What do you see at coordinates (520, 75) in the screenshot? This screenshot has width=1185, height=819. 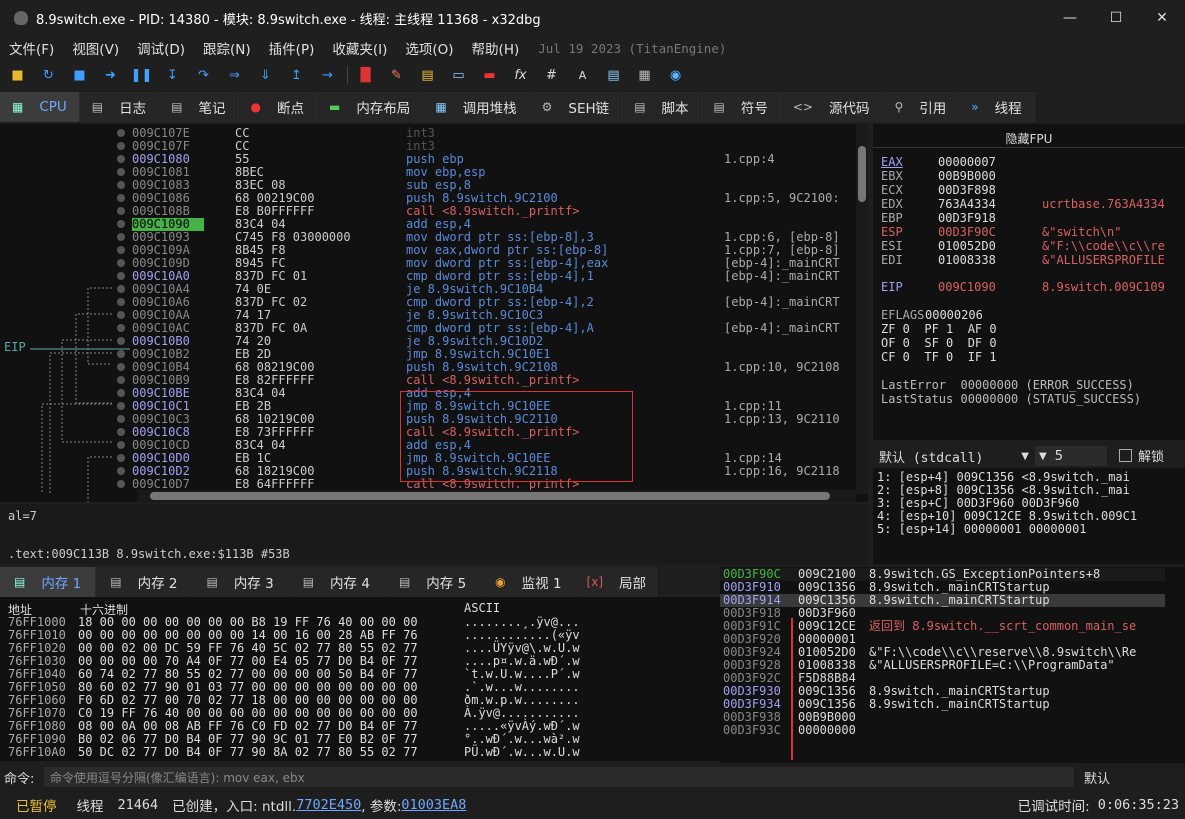 I see `functions-icon: fx` at bounding box center [520, 75].